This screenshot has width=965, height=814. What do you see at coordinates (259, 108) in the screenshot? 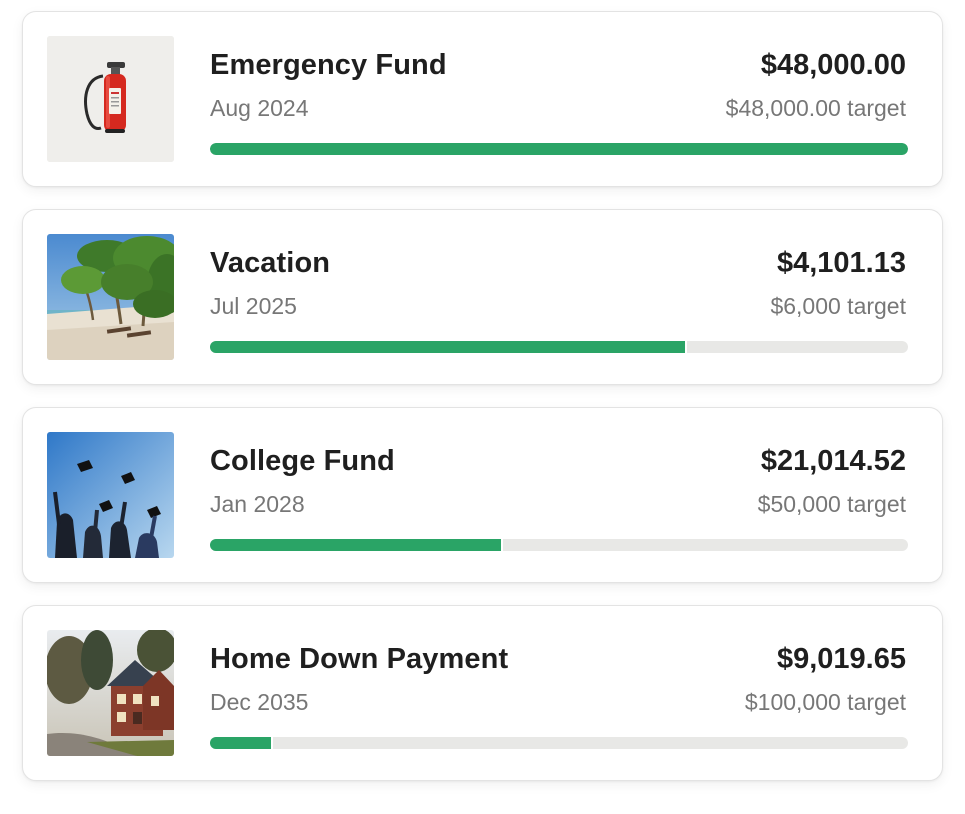
I see `goal-date: Aug 2024` at bounding box center [259, 108].